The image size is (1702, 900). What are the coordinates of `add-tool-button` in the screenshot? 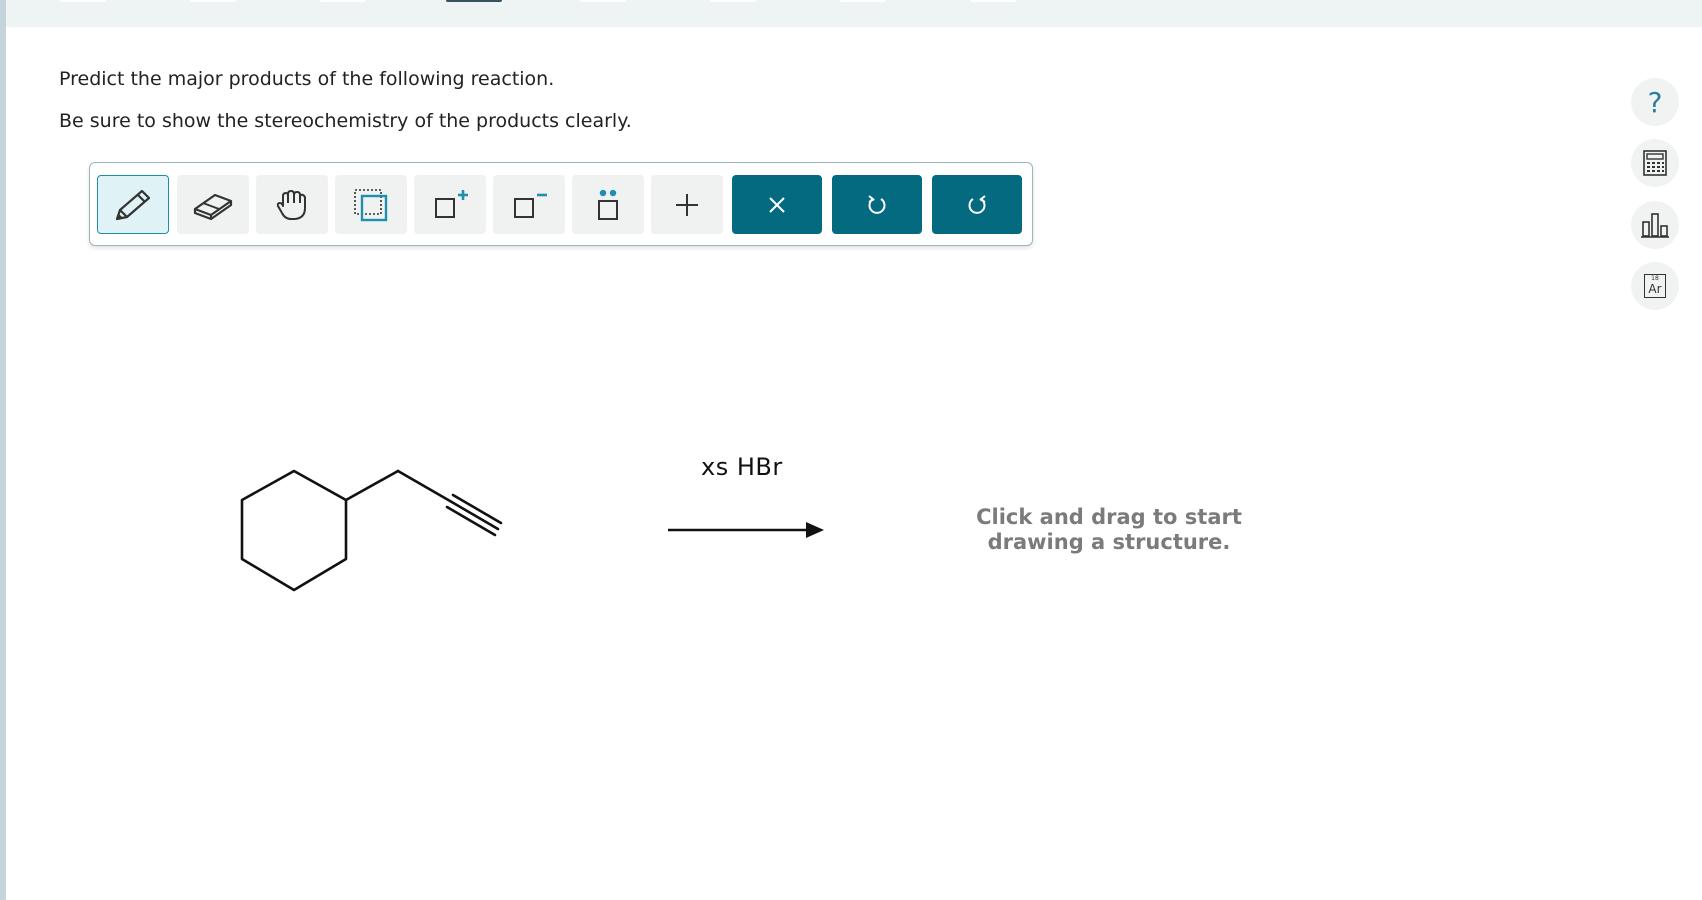 It's located at (687, 204).